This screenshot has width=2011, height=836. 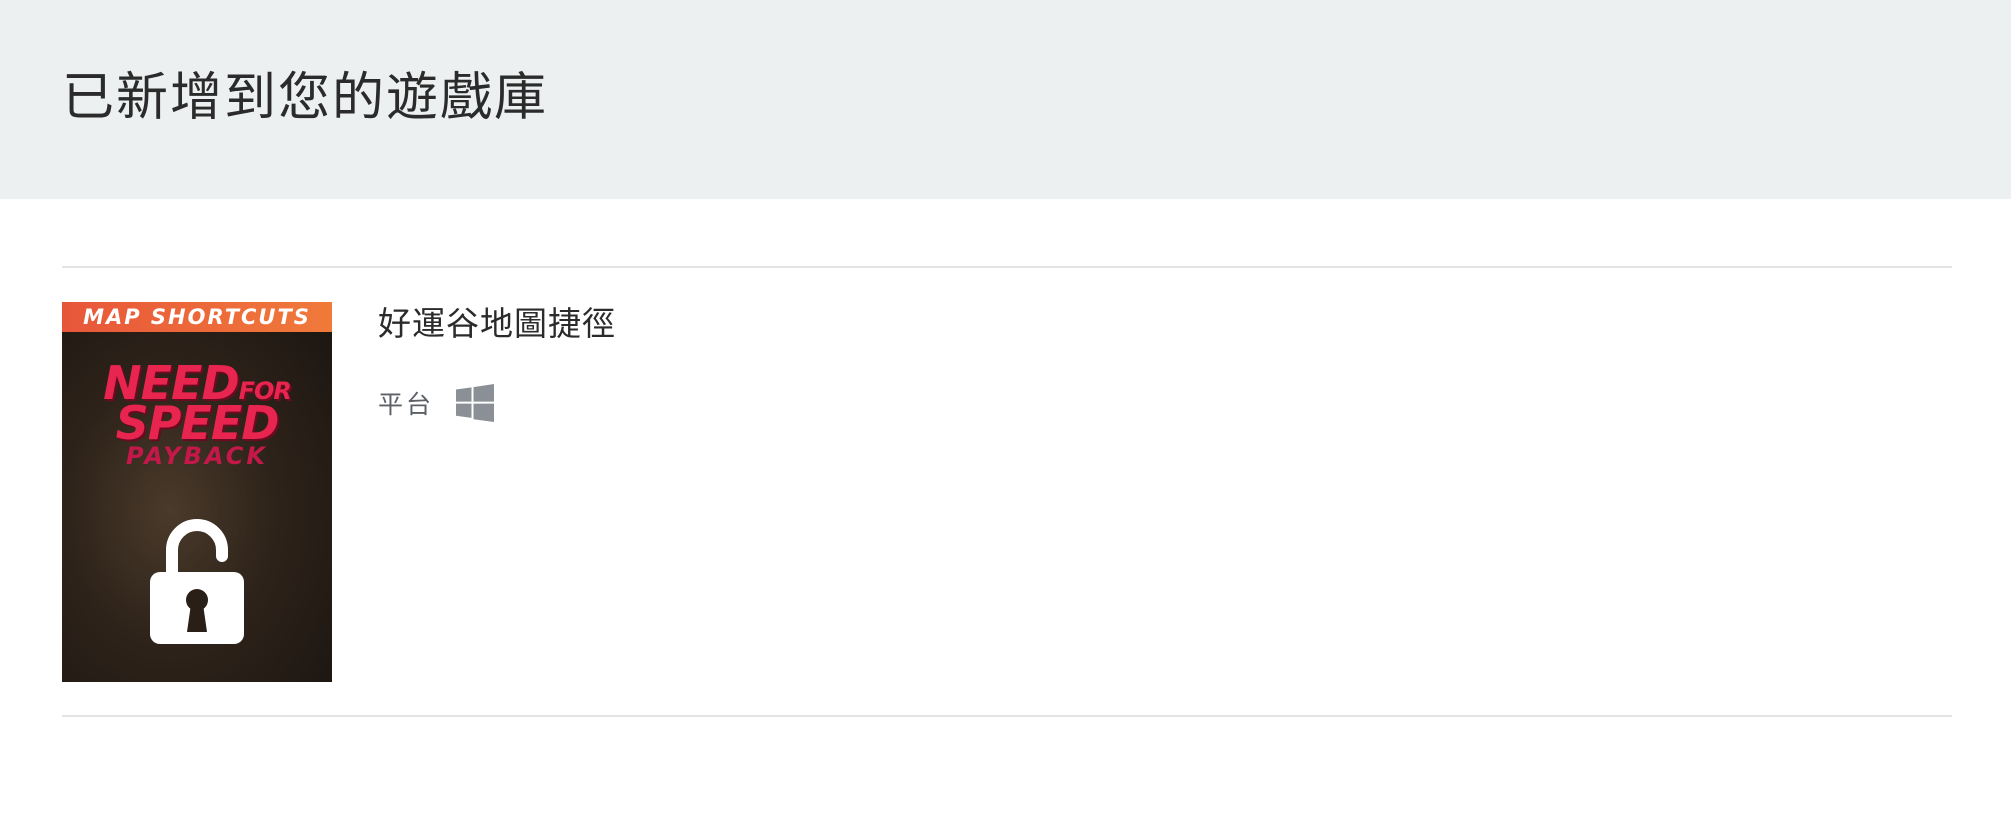 What do you see at coordinates (197, 581) in the screenshot?
I see `unlocked-padlock-icon` at bounding box center [197, 581].